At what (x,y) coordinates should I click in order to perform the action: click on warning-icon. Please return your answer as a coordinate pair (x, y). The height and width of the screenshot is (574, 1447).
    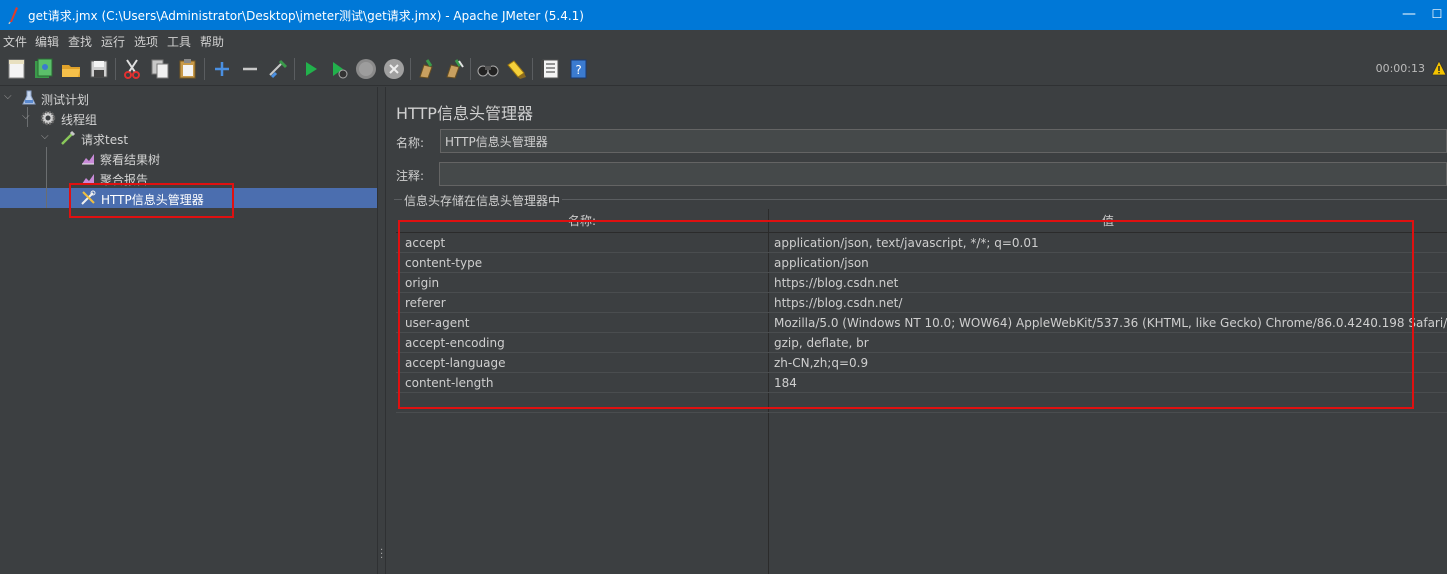
    Looking at the image, I should click on (1439, 68).